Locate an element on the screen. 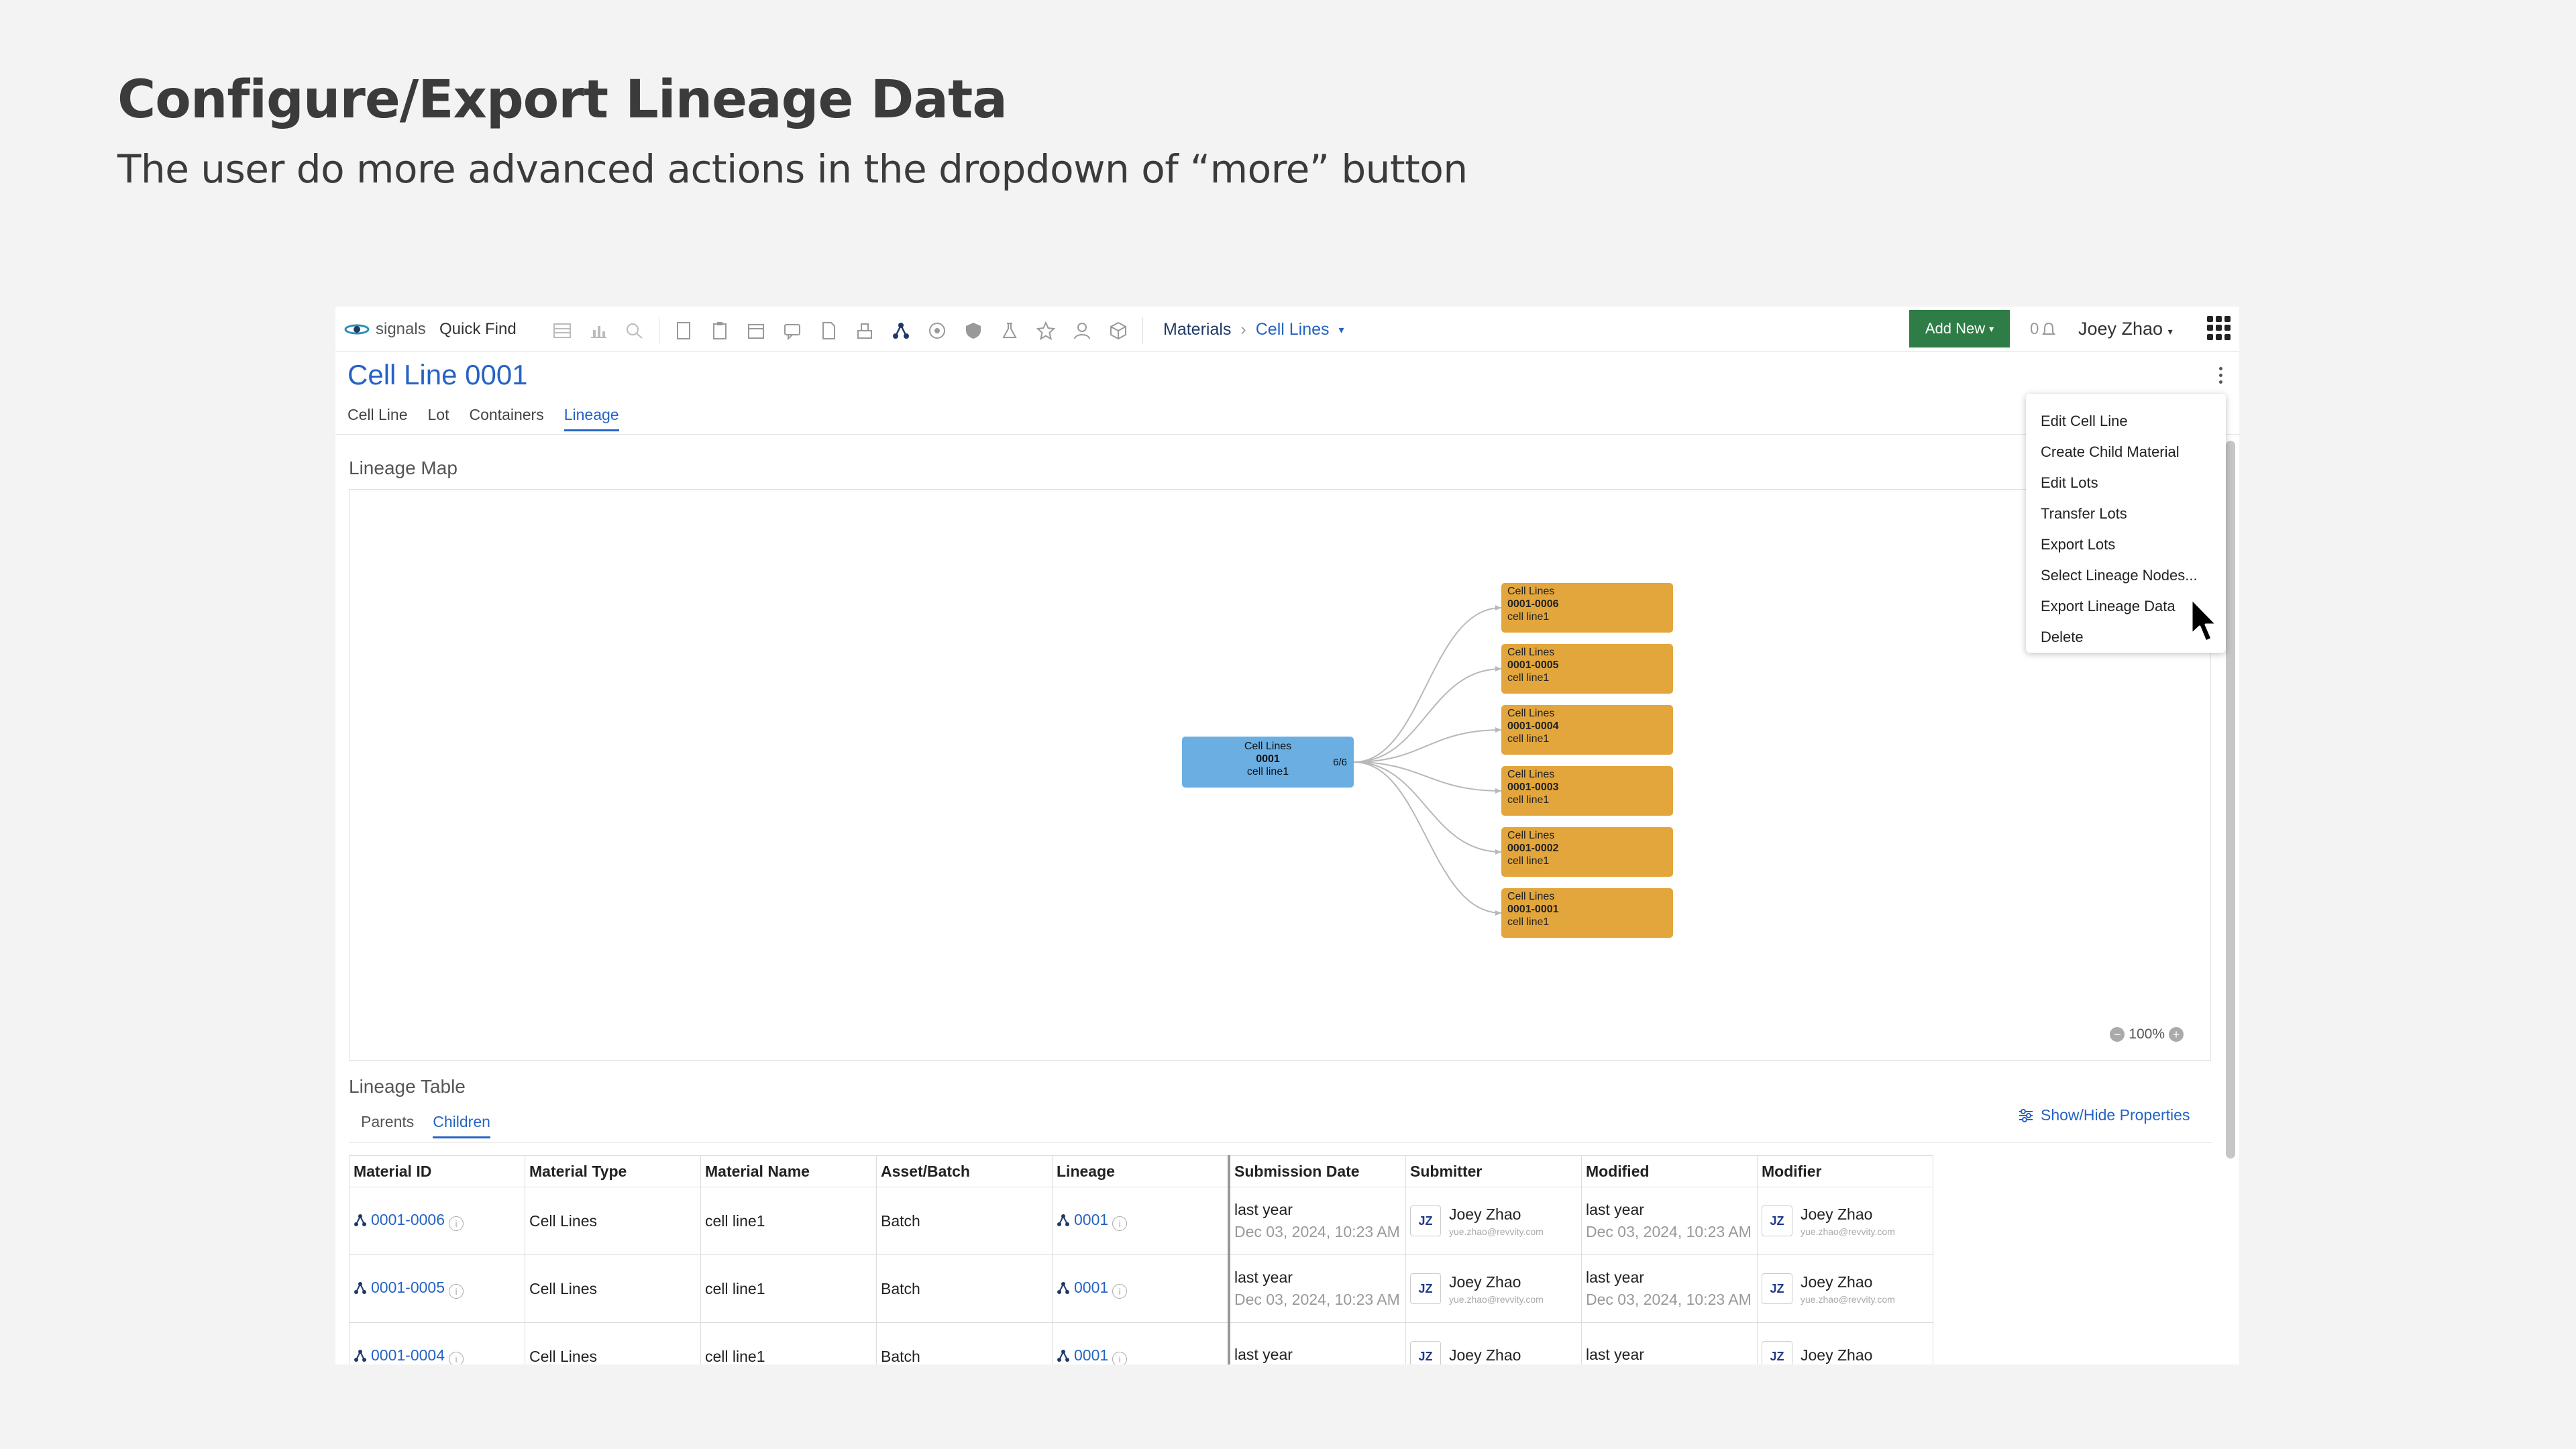  menu-item-transfer-lots: Transfer Lots is located at coordinates (2126, 513).